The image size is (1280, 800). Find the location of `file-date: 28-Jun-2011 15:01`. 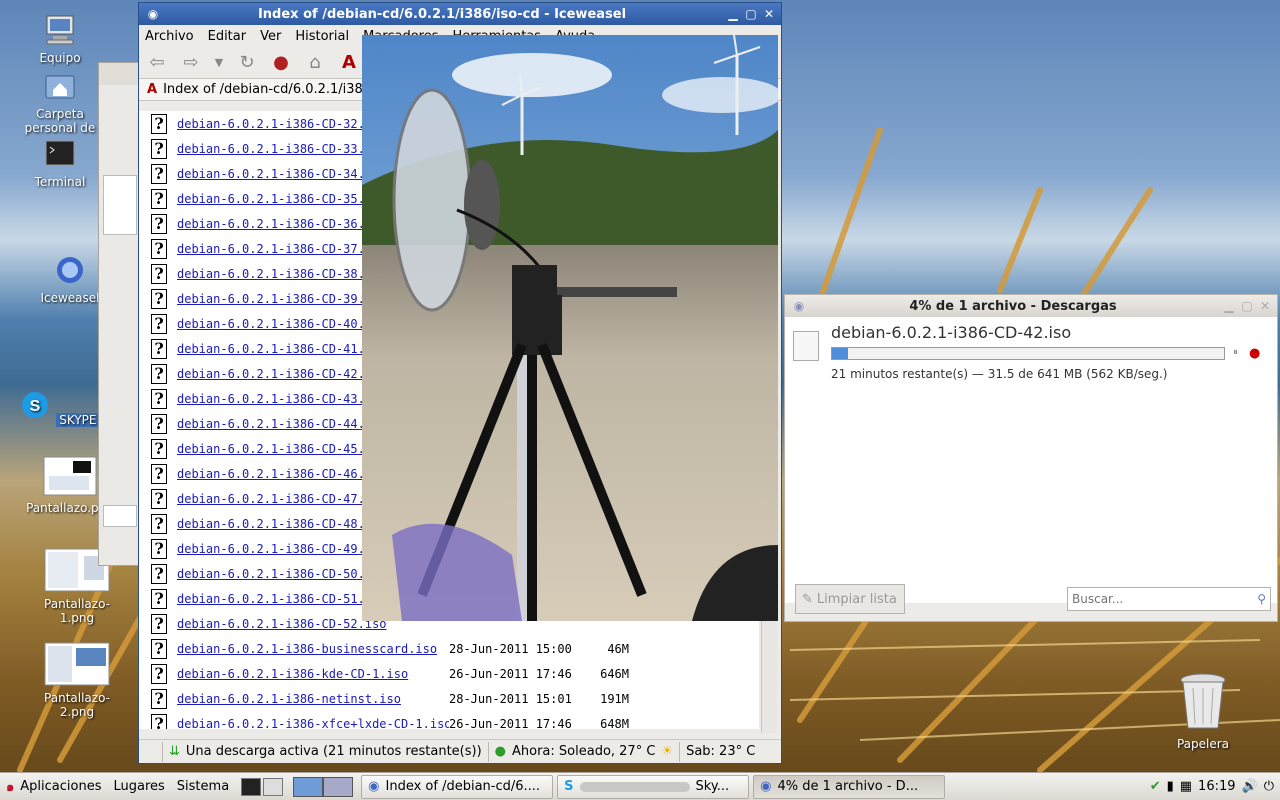

file-date: 28-Jun-2011 15:01 is located at coordinates (510, 698).